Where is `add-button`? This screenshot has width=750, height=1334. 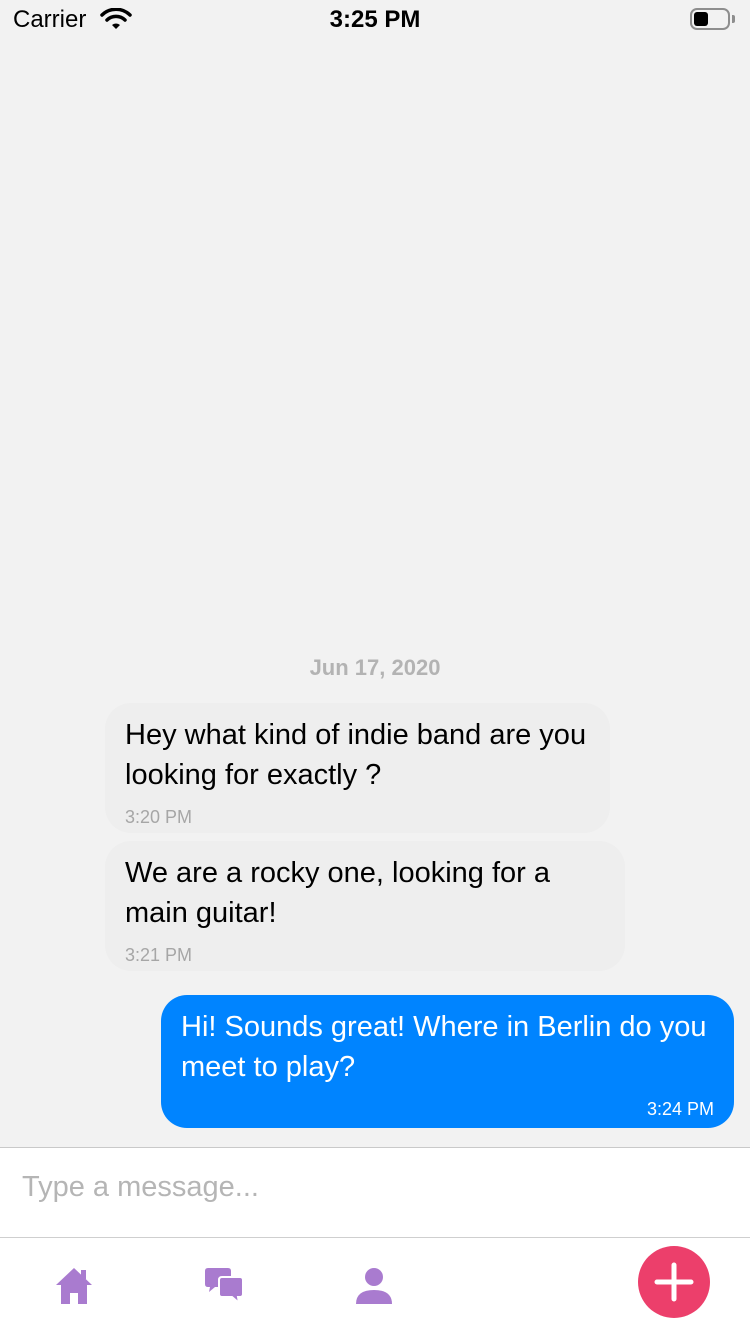
add-button is located at coordinates (674, 1282).